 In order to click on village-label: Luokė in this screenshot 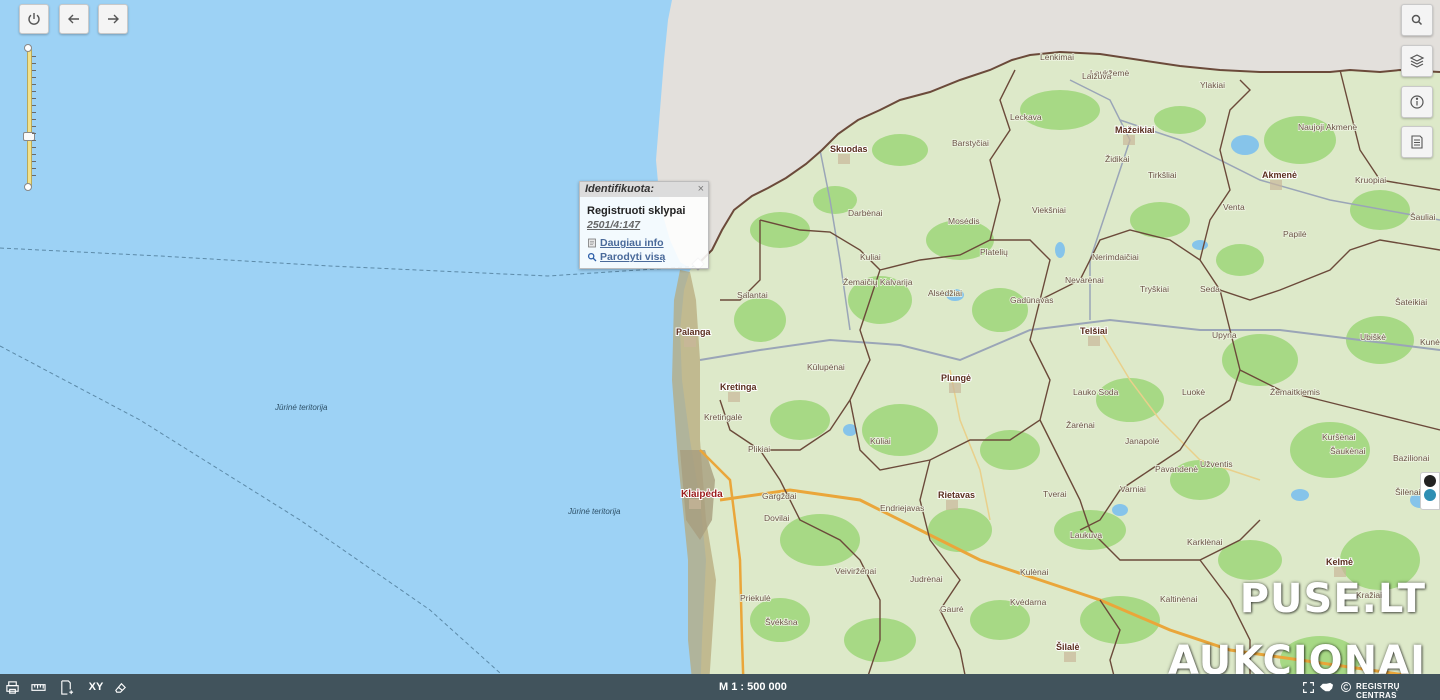, I will do `click(1193, 392)`.